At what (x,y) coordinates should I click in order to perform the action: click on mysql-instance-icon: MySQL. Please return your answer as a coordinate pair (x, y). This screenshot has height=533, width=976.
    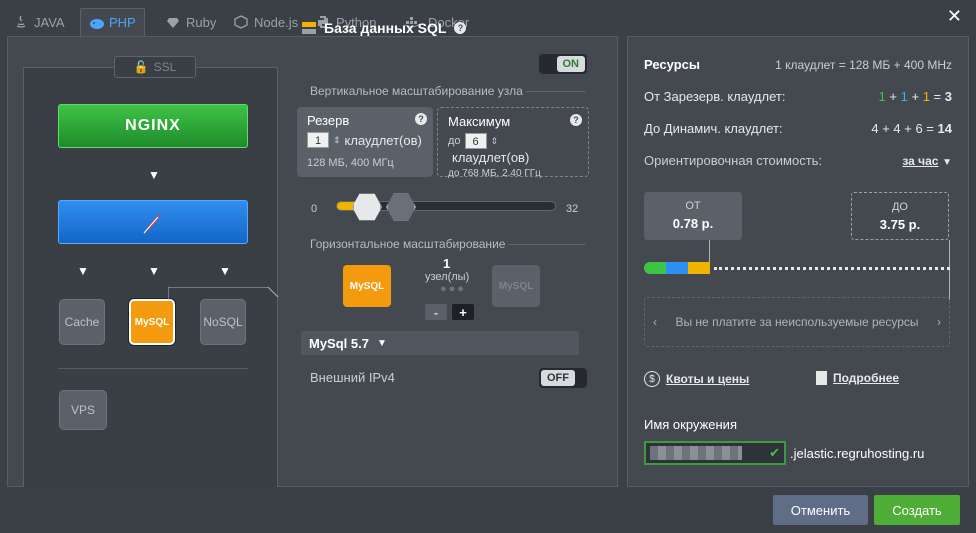
    Looking at the image, I should click on (367, 286).